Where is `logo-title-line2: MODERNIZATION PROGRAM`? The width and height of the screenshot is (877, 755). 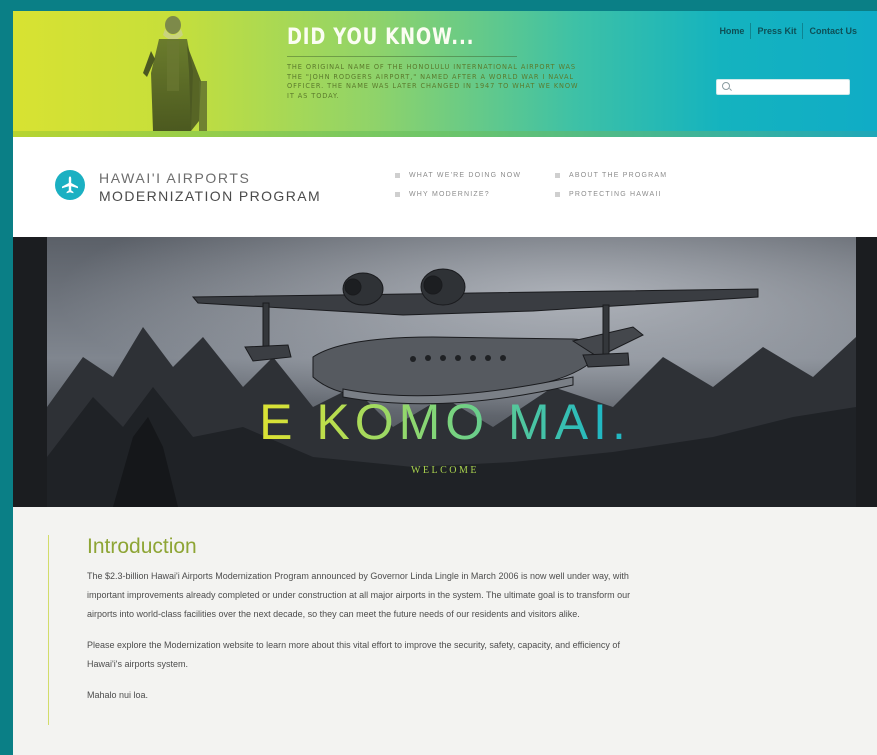
logo-title-line2: MODERNIZATION PROGRAM is located at coordinates (210, 196).